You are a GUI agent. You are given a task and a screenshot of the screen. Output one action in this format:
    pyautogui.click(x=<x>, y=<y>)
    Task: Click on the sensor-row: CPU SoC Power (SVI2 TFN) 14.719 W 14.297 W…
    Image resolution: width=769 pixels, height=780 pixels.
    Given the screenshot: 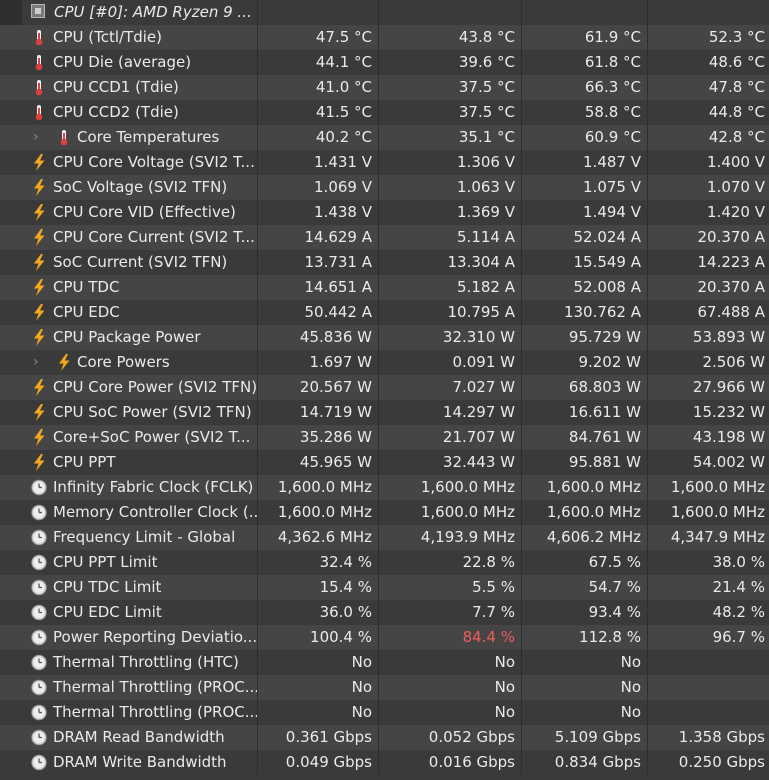 What is the action you would take?
    pyautogui.click(x=384, y=412)
    